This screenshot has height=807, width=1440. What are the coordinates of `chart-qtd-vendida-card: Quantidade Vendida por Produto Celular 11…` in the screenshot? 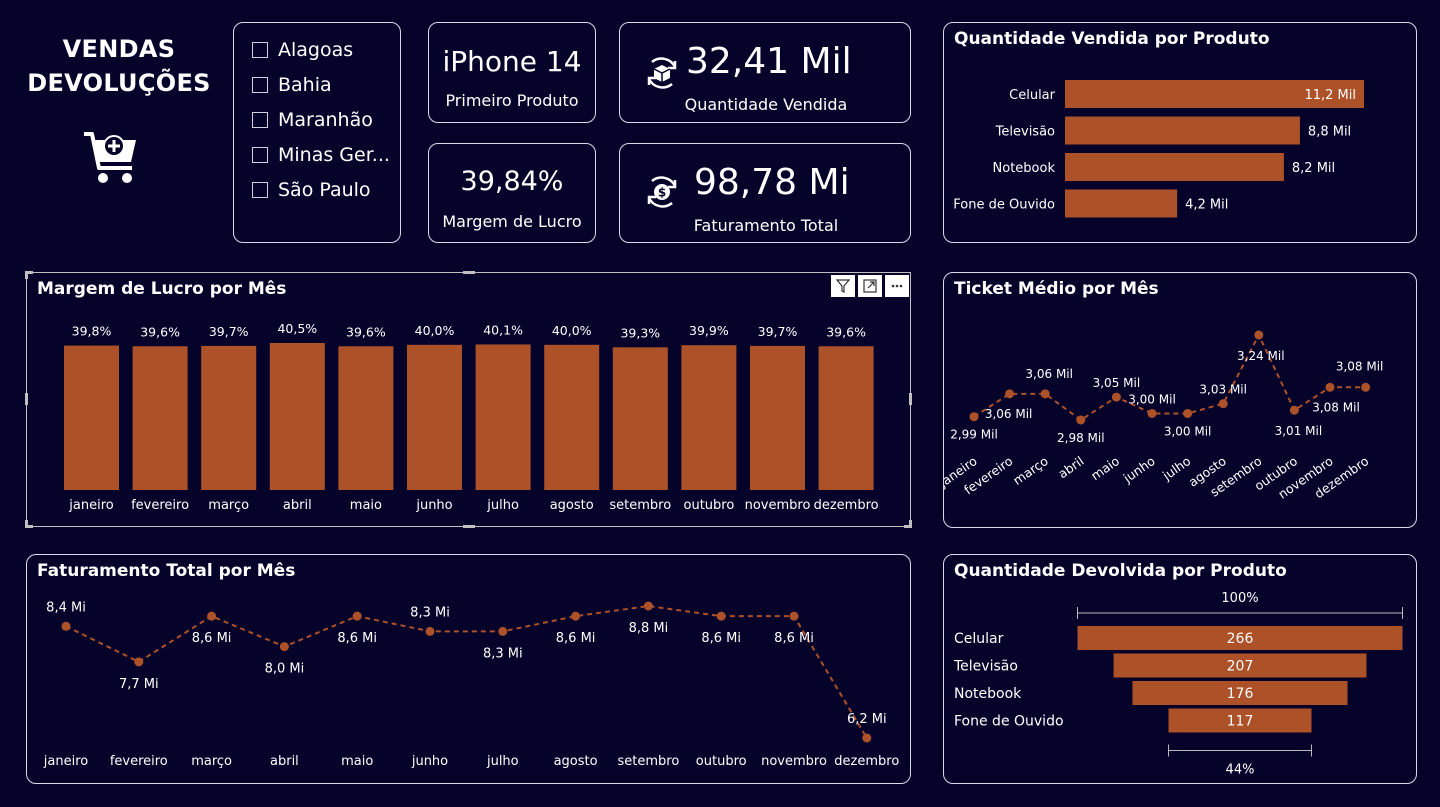 It's located at (1180, 132).